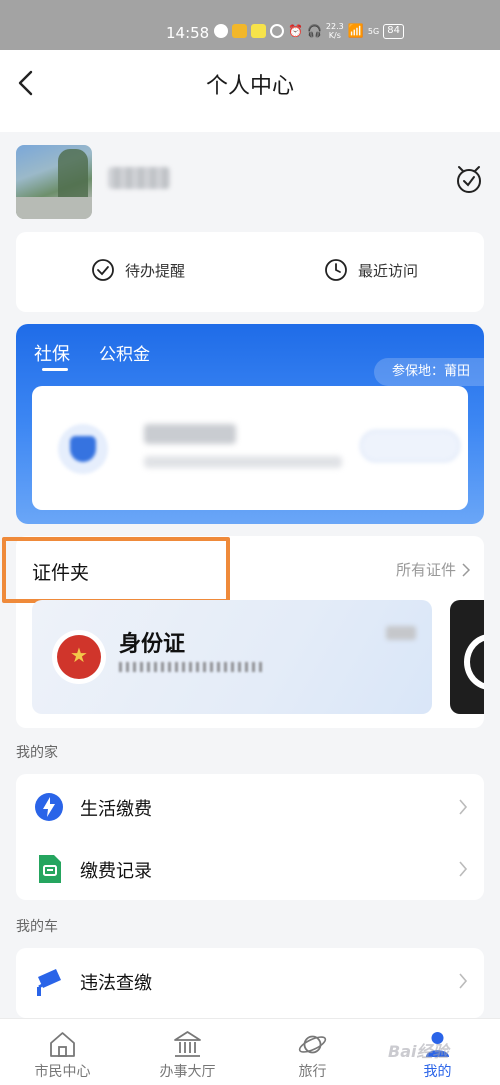 This screenshot has height=1085, width=500. I want to click on next-certificate-card, so click(467, 657).